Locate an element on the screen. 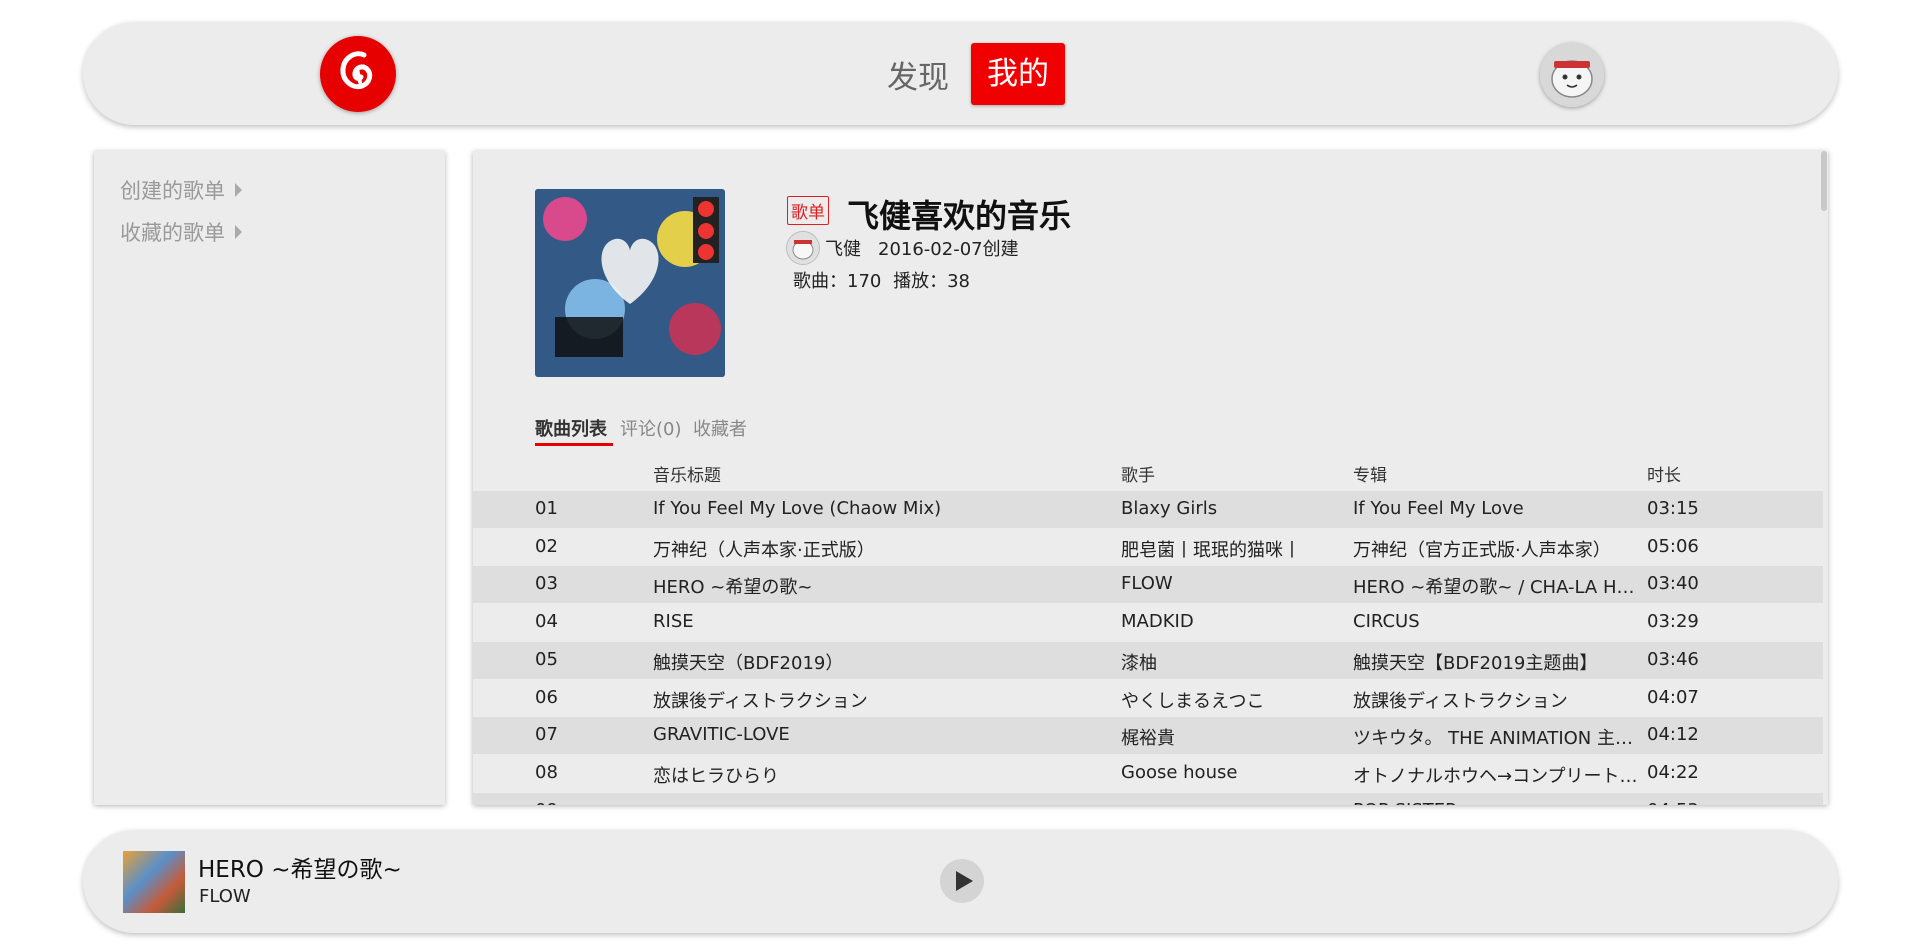 This screenshot has height=949, width=1918. play-count: 播放：38 is located at coordinates (931, 281).